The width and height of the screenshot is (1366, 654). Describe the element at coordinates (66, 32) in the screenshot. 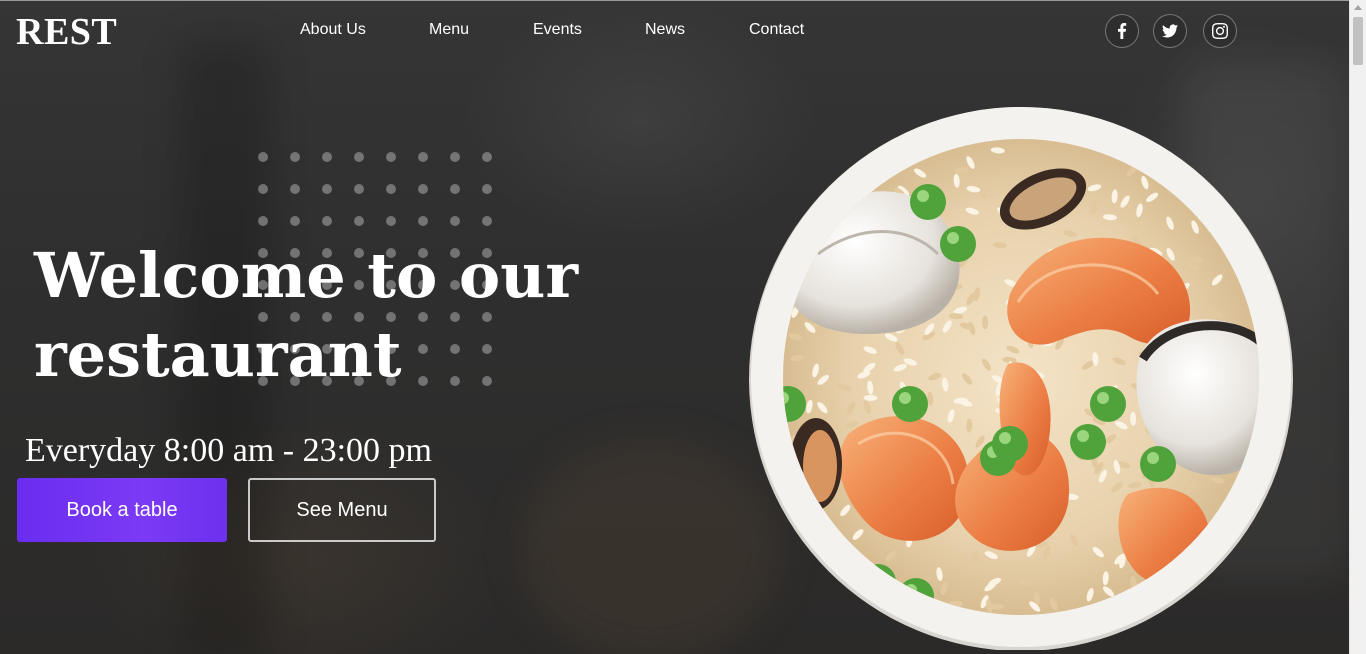

I see `site-logo: REST` at that location.